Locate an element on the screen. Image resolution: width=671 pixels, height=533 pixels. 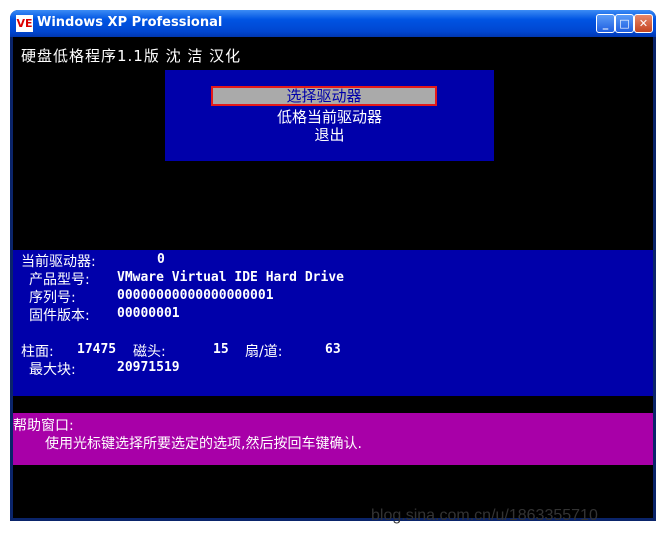
model-value: VMware Virtual IDE Hard Drive is located at coordinates (230, 277).